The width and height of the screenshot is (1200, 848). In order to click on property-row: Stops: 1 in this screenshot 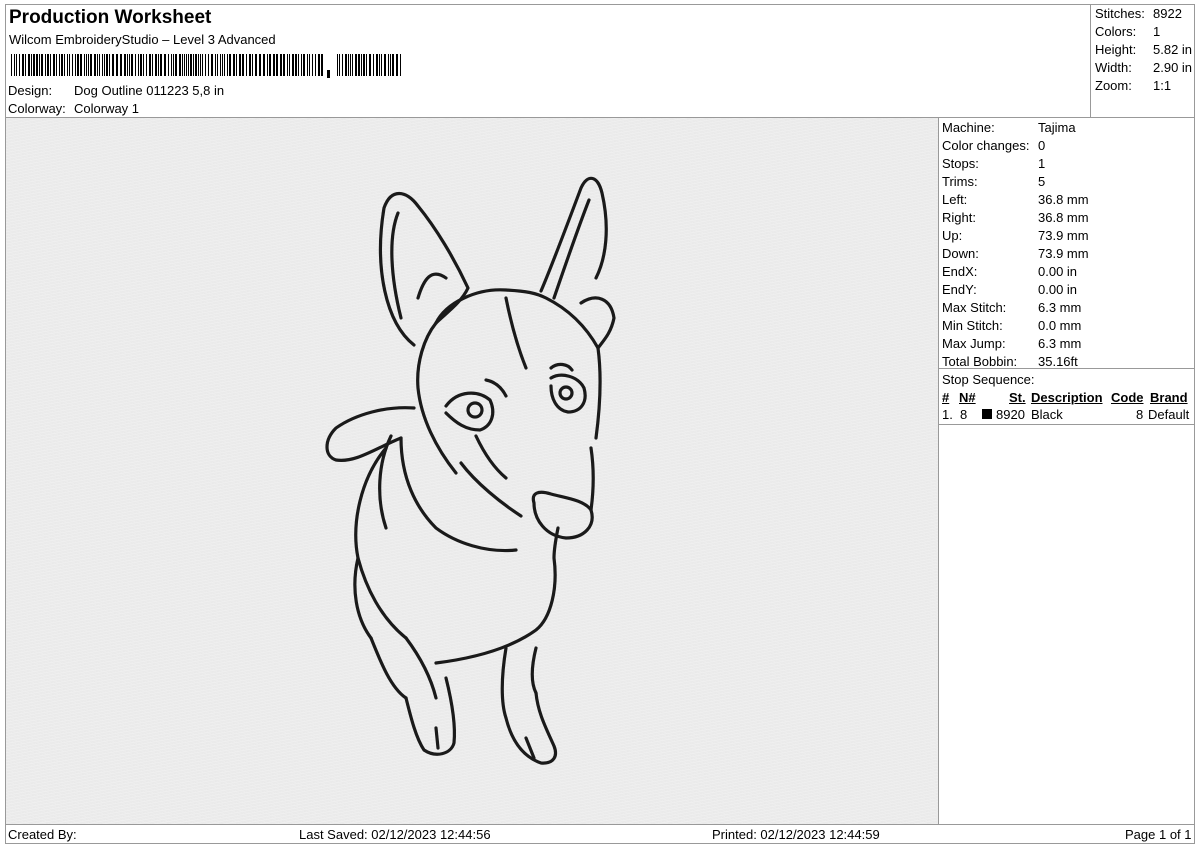, I will do `click(993, 163)`.